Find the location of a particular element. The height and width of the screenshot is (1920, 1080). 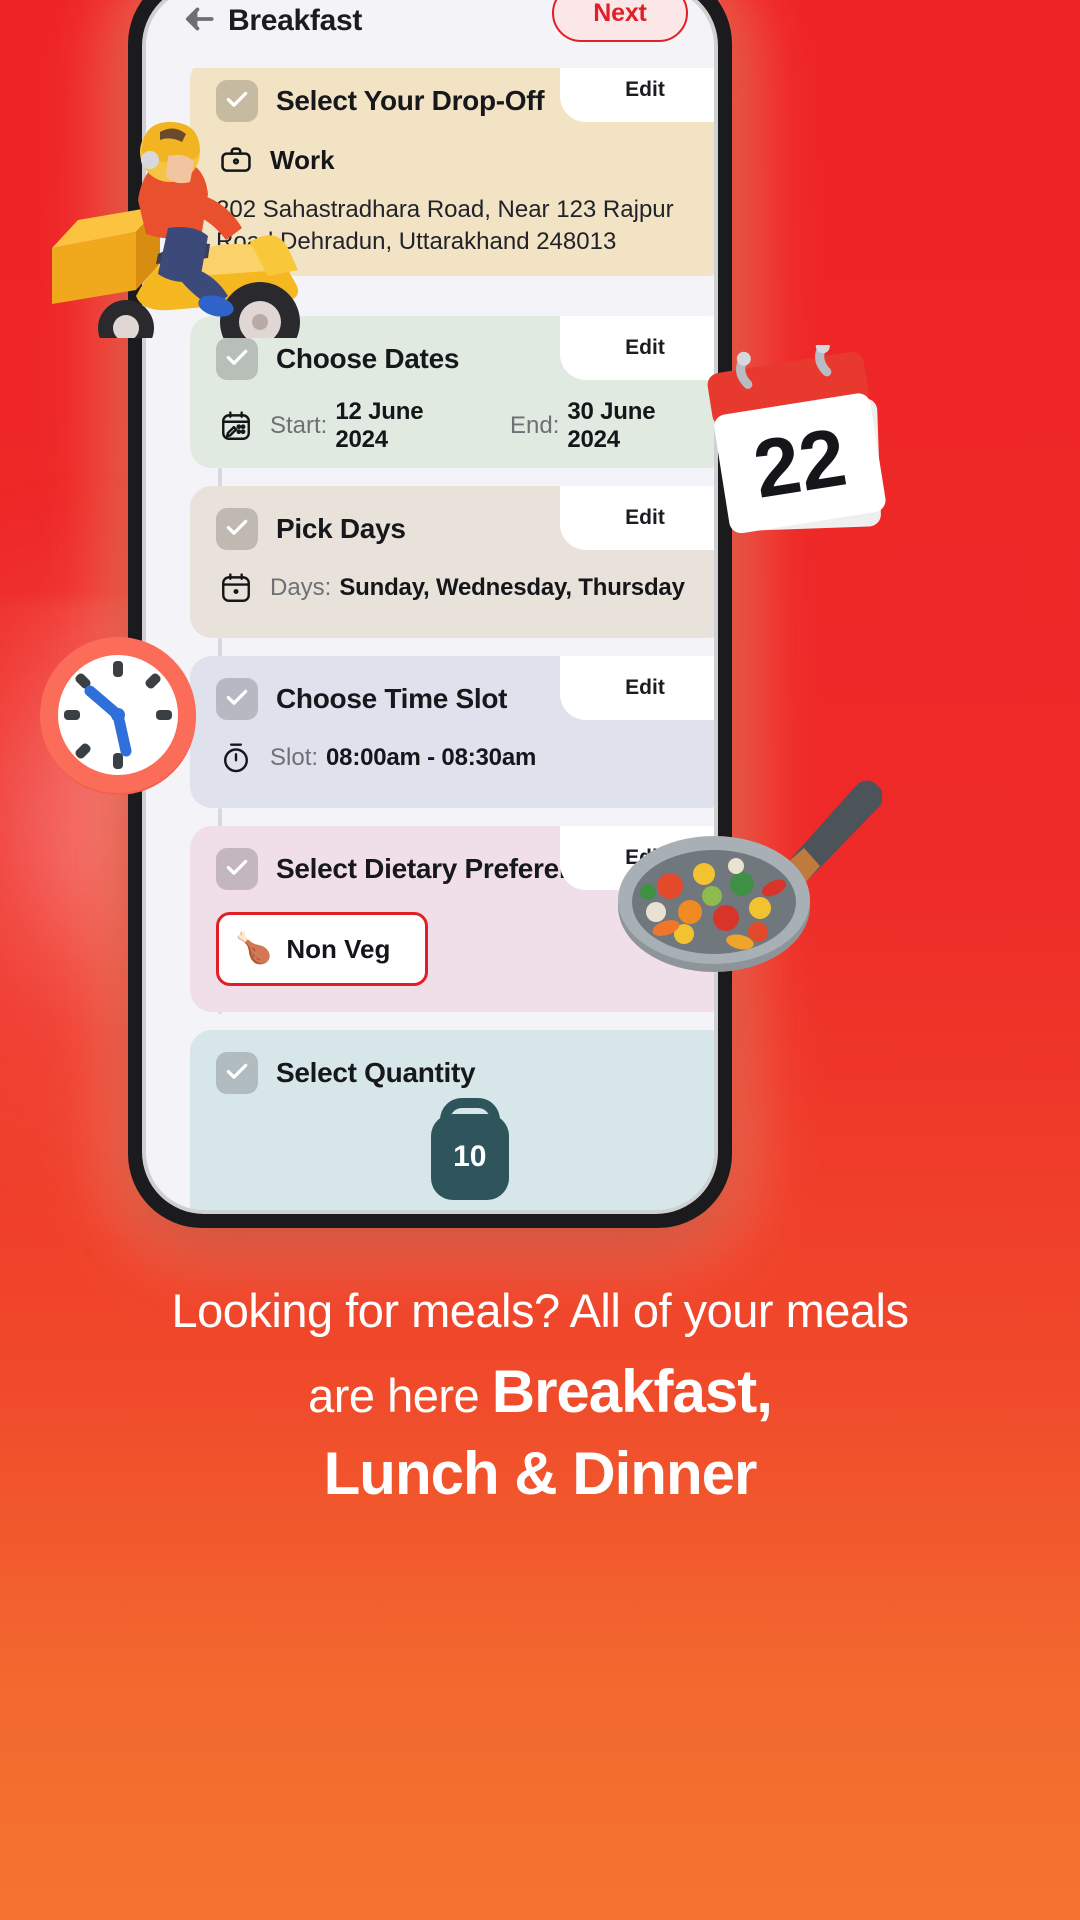

quantity-slider: 10 is located at coordinates (460, 1155).